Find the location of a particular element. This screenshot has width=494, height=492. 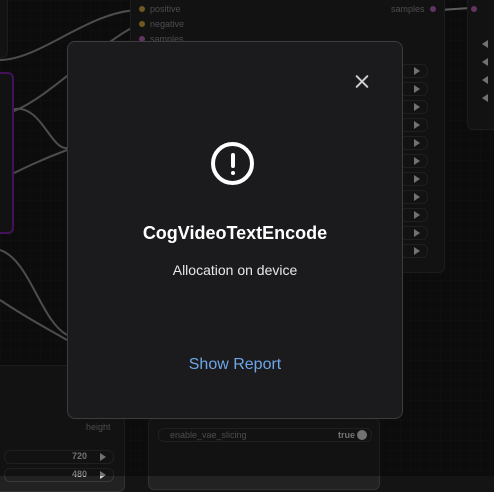

show-report-button: Show Report is located at coordinates (235, 365).